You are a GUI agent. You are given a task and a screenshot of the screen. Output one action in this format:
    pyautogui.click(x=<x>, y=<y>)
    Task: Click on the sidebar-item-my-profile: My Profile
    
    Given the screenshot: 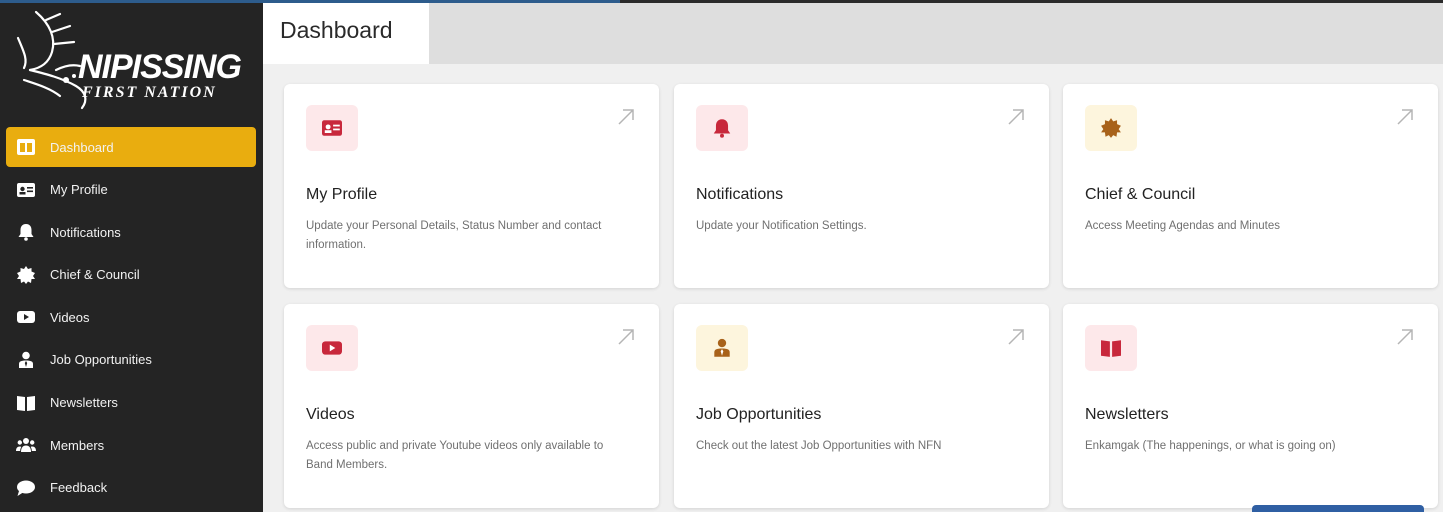 What is the action you would take?
    pyautogui.click(x=131, y=190)
    